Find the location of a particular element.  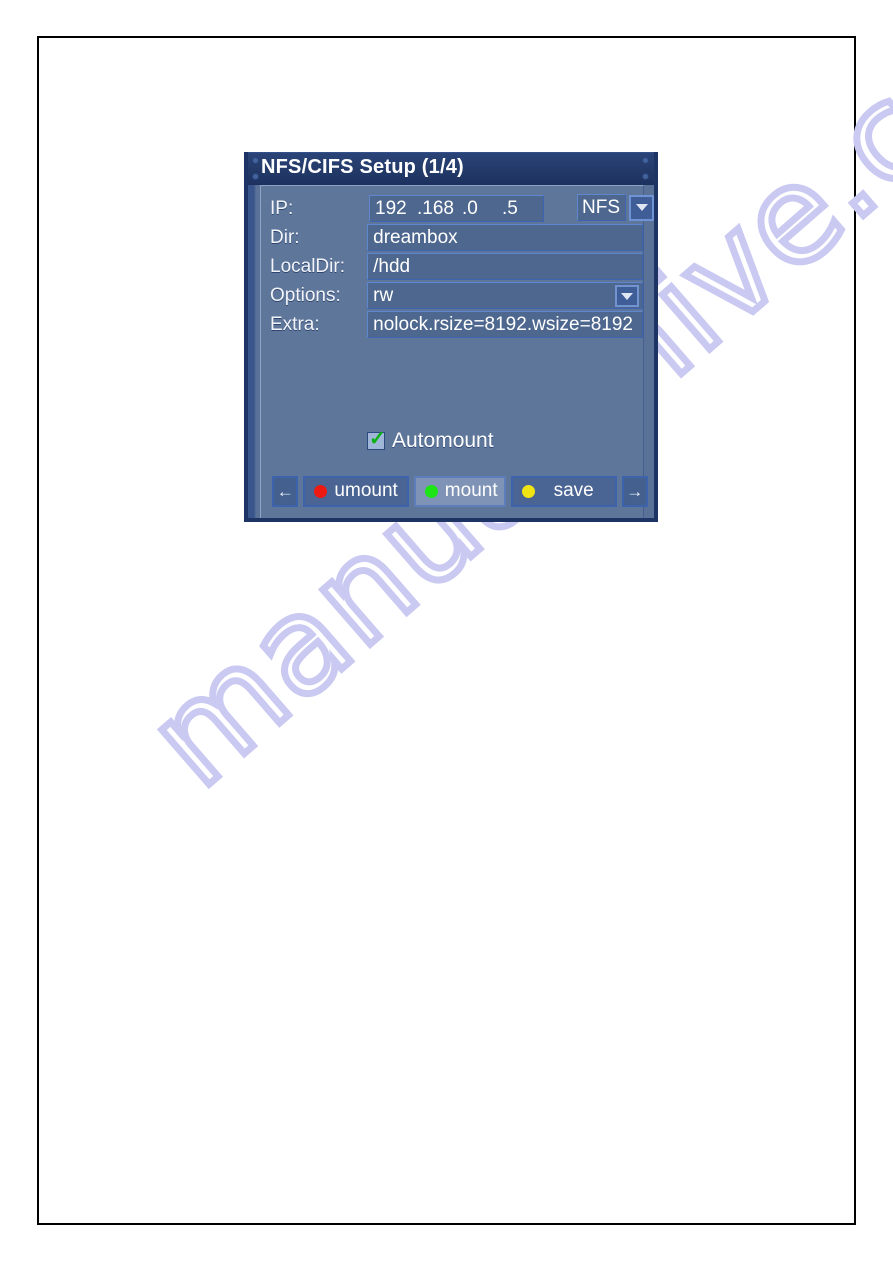

umount-button: umount is located at coordinates (356, 491).